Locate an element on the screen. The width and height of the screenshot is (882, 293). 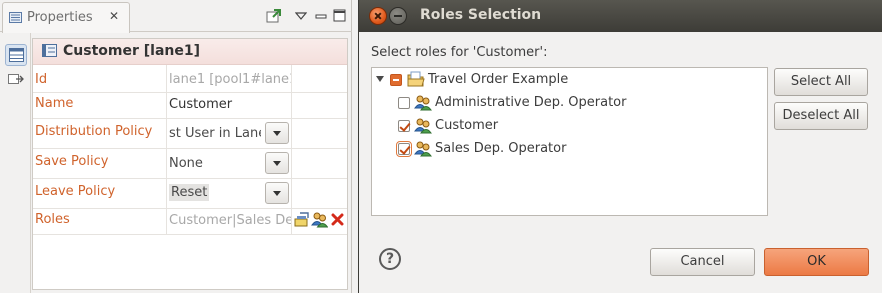
ok-button: OK is located at coordinates (816, 262).